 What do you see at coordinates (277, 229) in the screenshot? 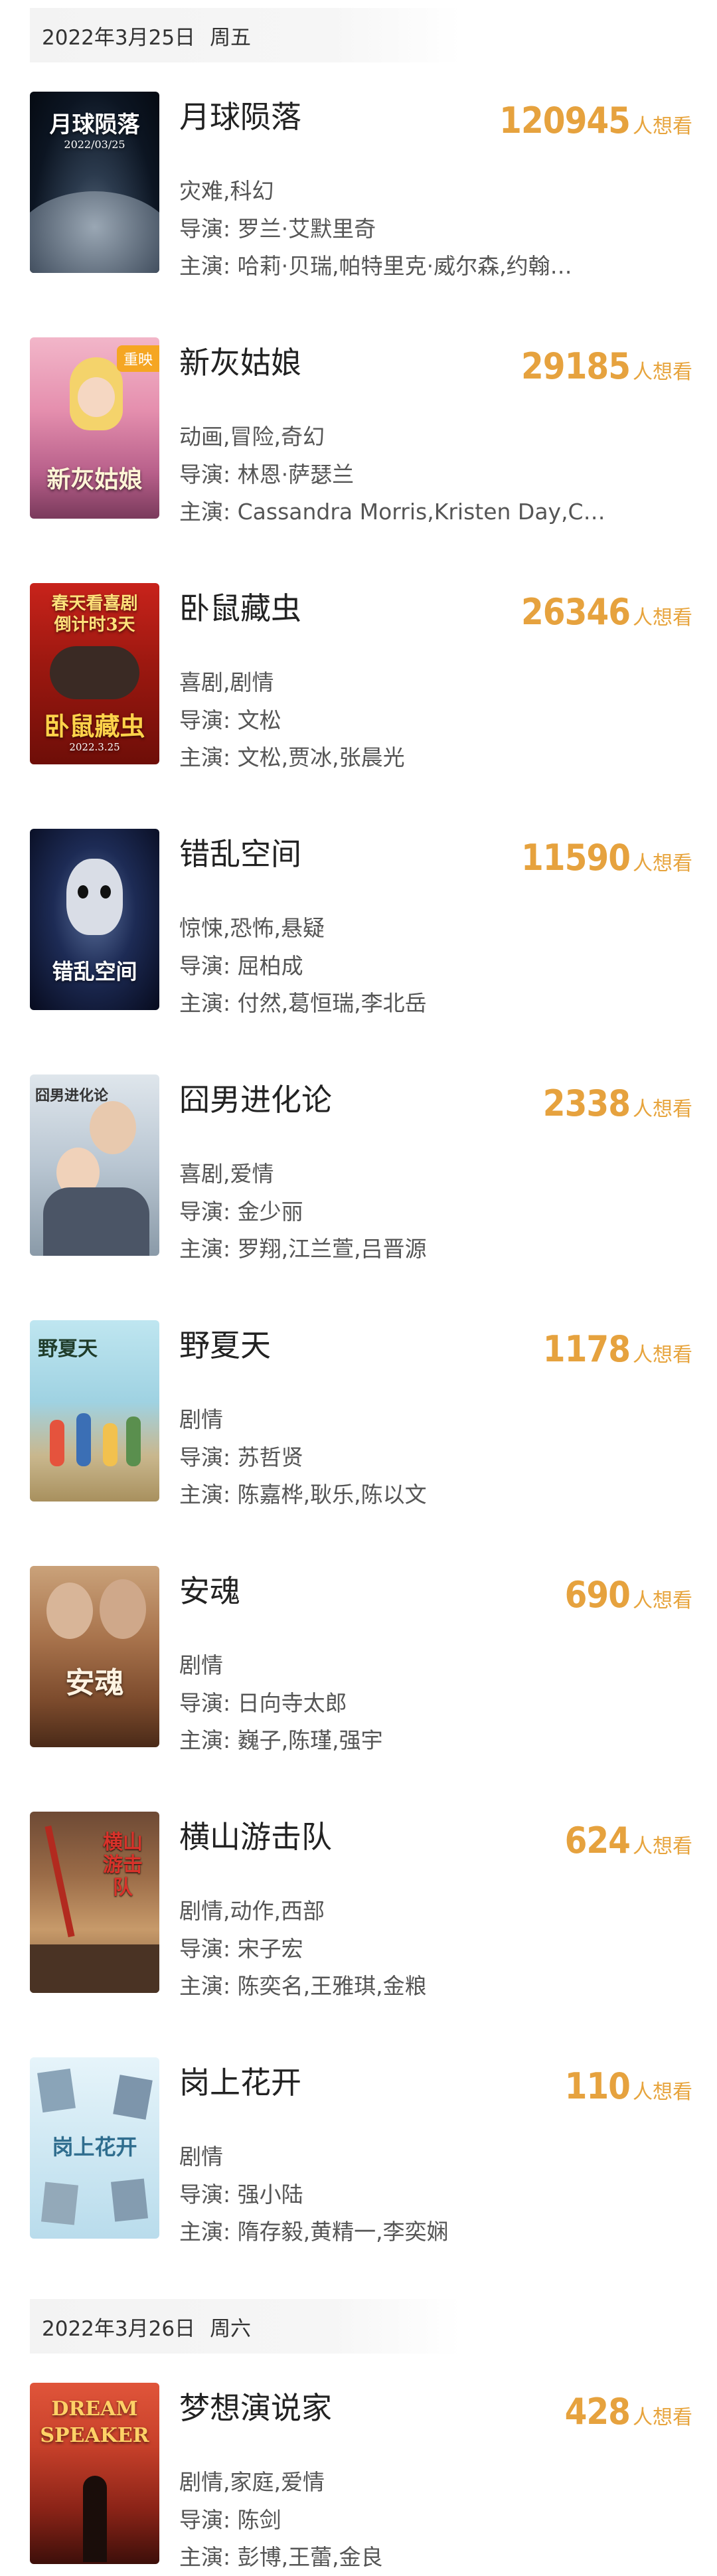
I see `movie-director: 导演: 罗兰·艾默里奇` at bounding box center [277, 229].